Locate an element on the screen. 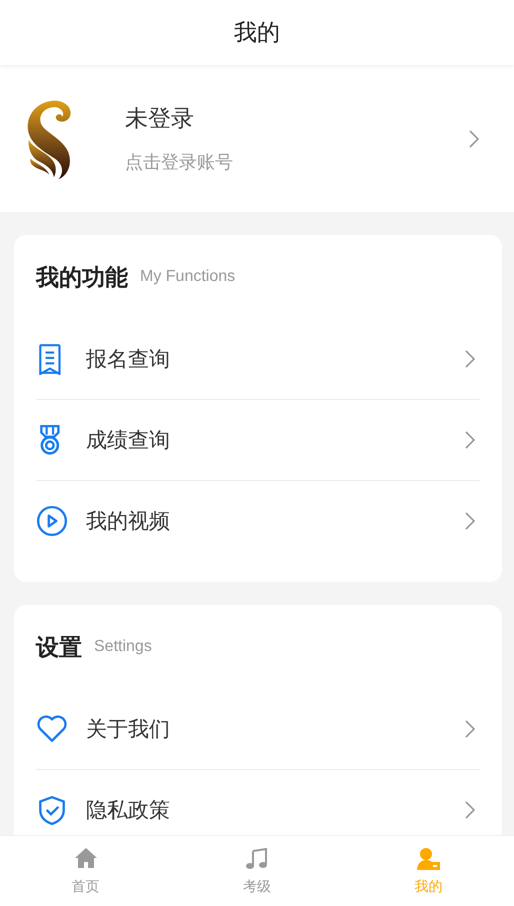 This screenshot has width=514, height=906. shield-icon is located at coordinates (52, 810).